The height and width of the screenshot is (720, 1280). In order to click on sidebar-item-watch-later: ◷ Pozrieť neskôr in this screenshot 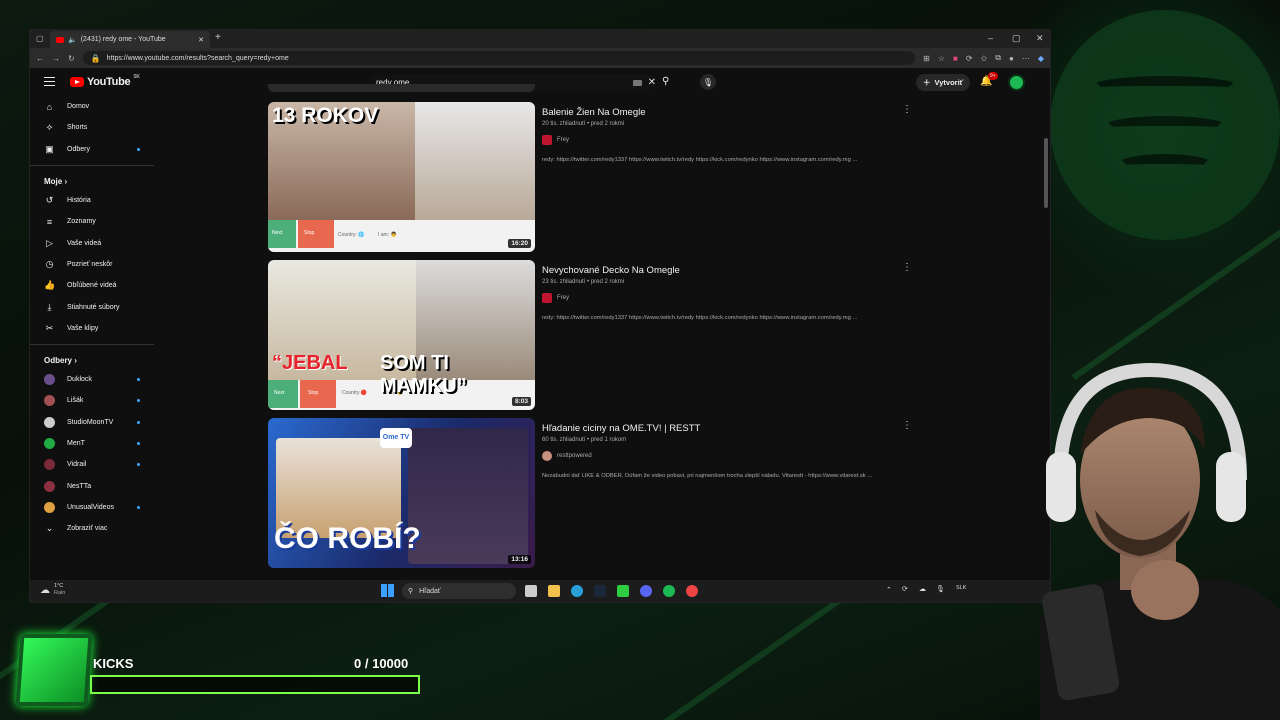, I will do `click(92, 264)`.